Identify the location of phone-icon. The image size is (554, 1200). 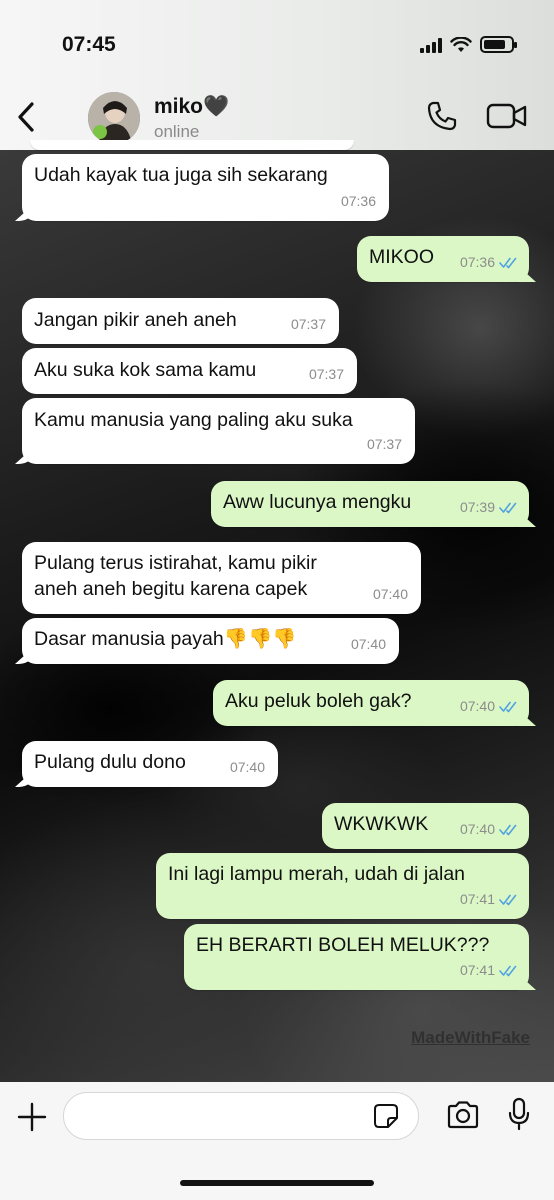
(442, 116).